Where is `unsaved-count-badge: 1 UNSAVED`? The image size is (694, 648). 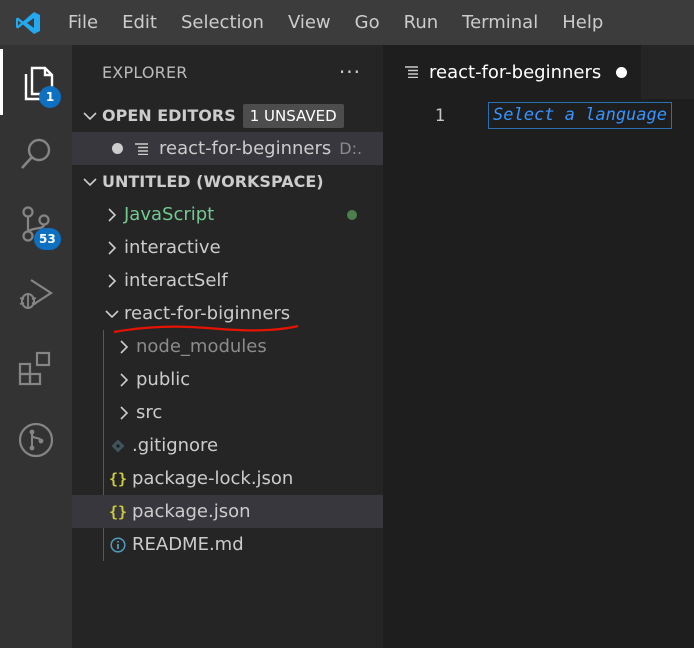
unsaved-count-badge: 1 UNSAVED is located at coordinates (293, 115).